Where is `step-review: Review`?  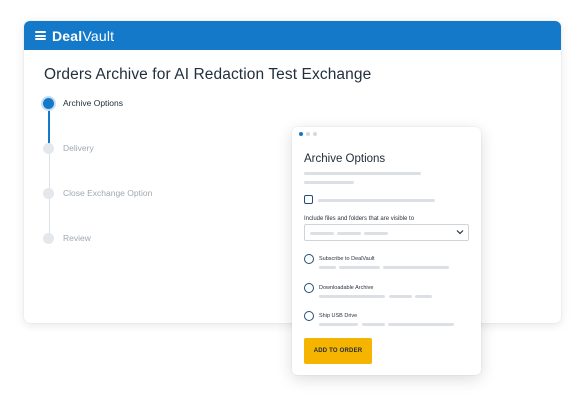
step-review: Review is located at coordinates (67, 238).